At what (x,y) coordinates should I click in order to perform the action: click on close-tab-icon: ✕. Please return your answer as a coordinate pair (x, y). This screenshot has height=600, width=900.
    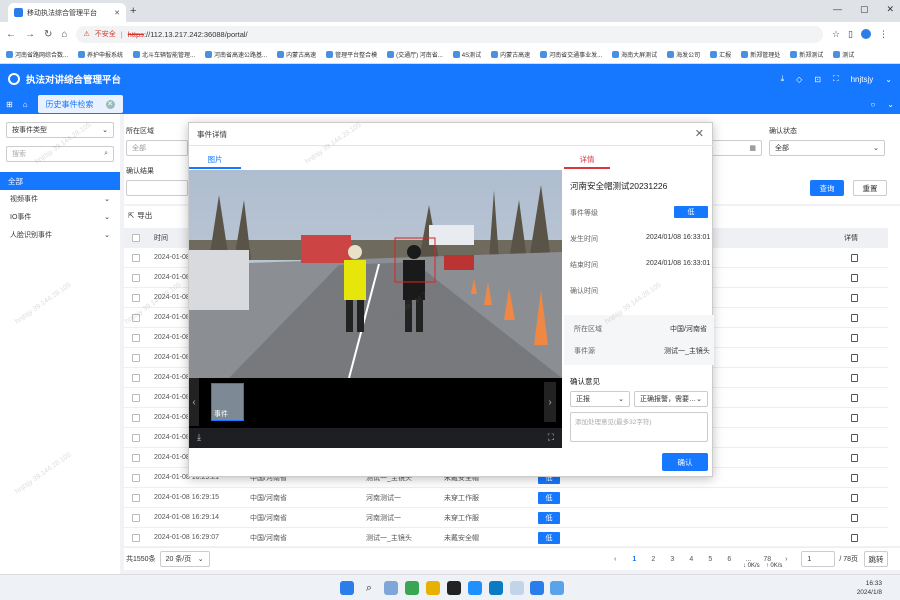
    Looking at the image, I should click on (117, 13).